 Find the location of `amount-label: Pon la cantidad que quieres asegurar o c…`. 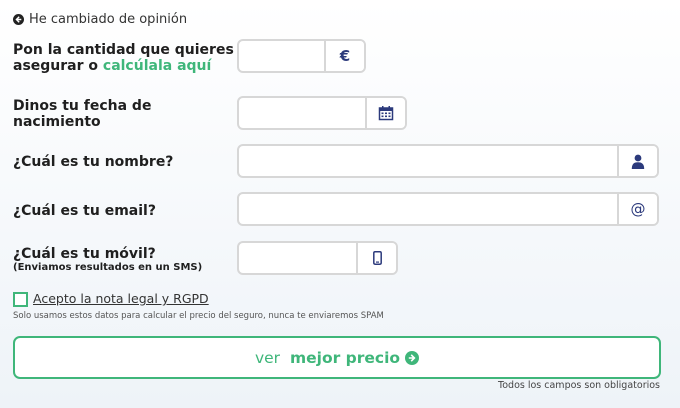

amount-label: Pon la cantidad que quieres asegurar o c… is located at coordinates (123, 58).